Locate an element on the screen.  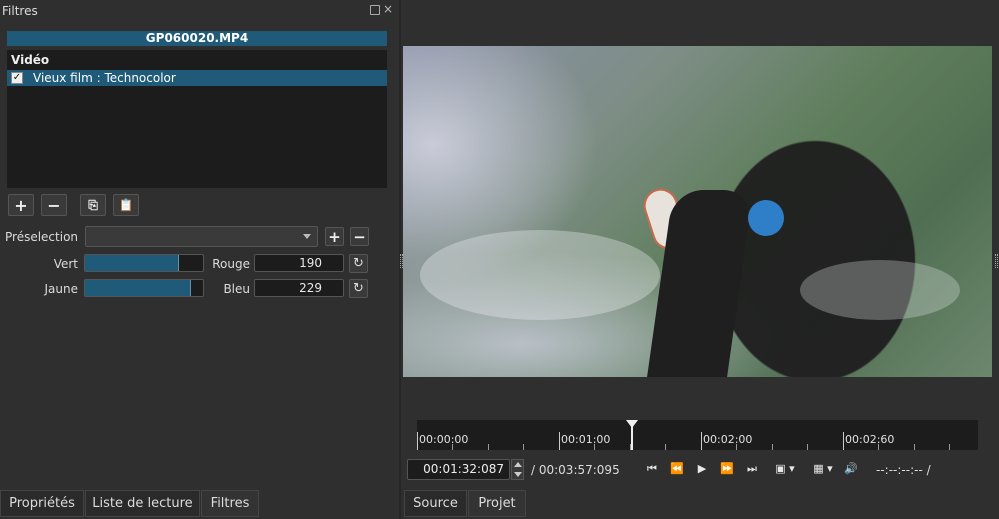
timecode-spinner is located at coordinates (517, 469).